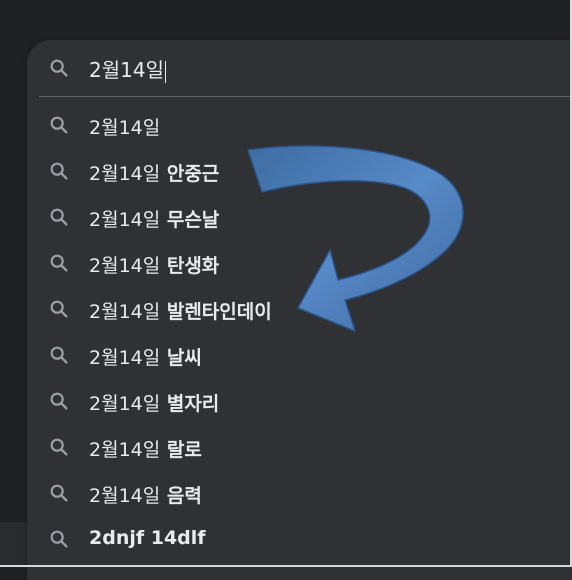  Describe the element at coordinates (216, 312) in the screenshot. I see `suggestion-completion: 발렌타인데이` at that location.